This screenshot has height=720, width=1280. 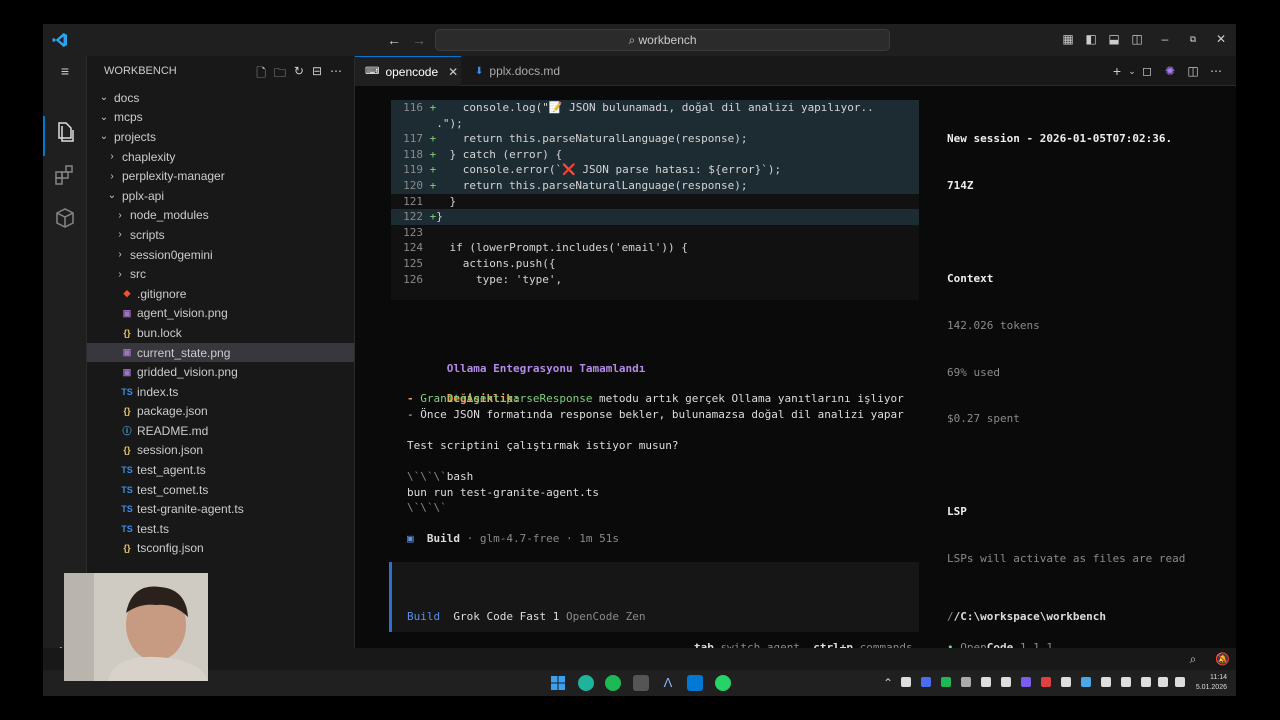 I want to click on tree-item: {} tsconfig.json, so click(x=220, y=549).